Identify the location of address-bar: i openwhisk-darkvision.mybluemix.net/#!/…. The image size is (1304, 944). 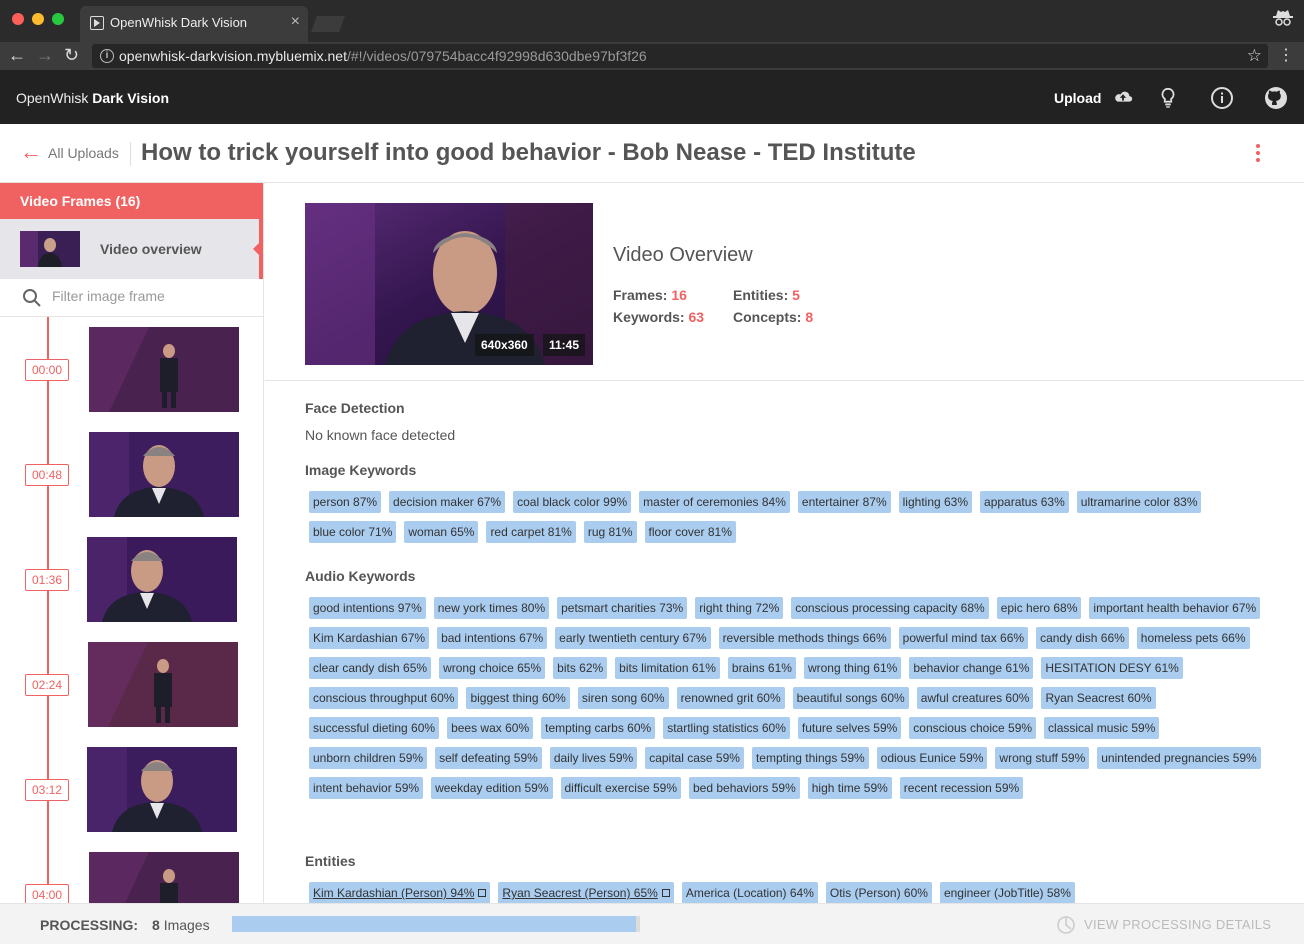
(680, 56).